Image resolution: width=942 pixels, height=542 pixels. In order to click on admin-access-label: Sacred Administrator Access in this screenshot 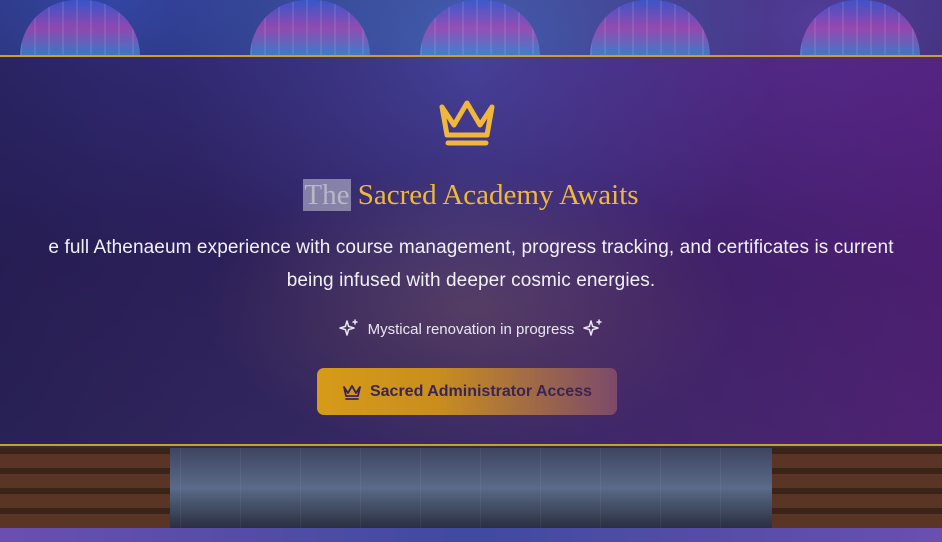, I will do `click(480, 391)`.